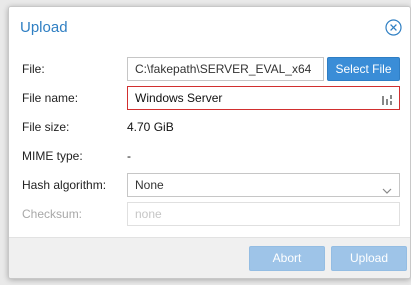 The height and width of the screenshot is (285, 411). I want to click on dialog-title: Upload, so click(44, 27).